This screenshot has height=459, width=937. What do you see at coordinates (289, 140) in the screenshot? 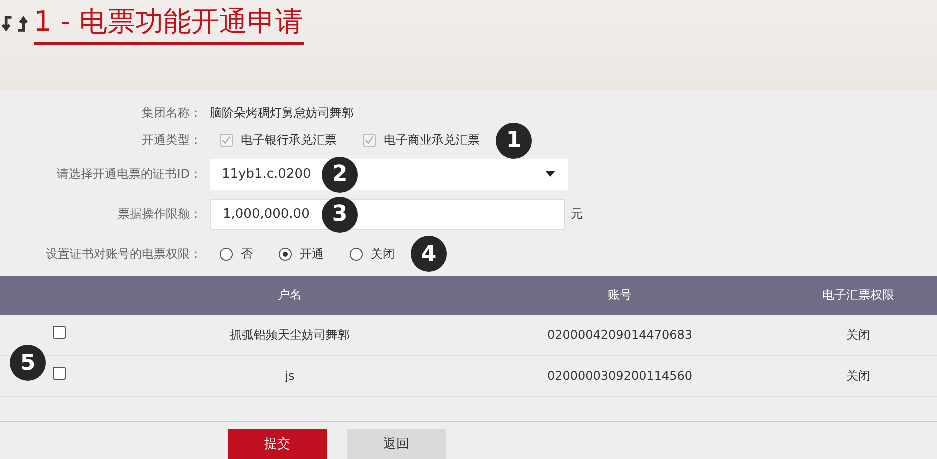
I see `checkbox-label: 电子银行承兑汇票` at bounding box center [289, 140].